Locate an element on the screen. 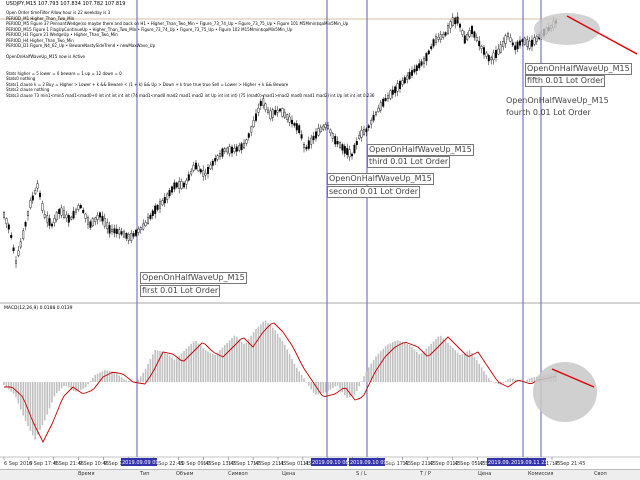 This screenshot has height=480, width=640. terminal-column-header: Символ is located at coordinates (238, 474).